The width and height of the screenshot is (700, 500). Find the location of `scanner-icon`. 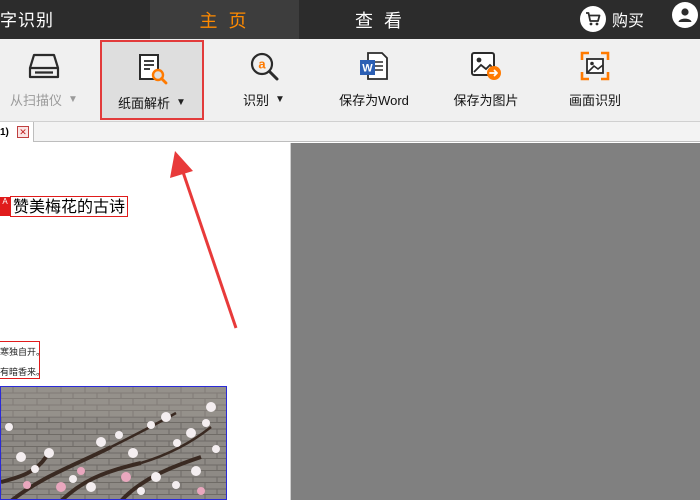

scanner-icon is located at coordinates (44, 66).